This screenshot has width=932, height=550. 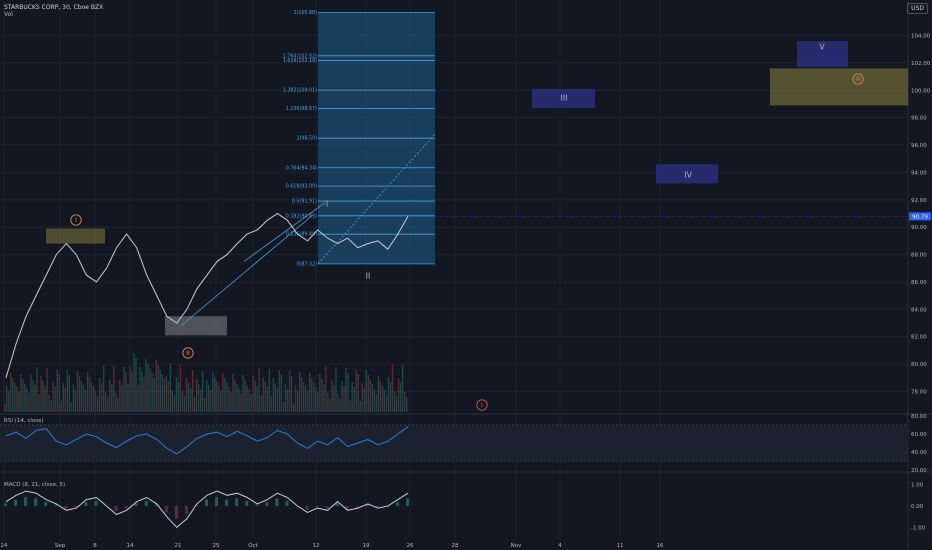 I want to click on x-tick-label: 8, so click(x=95, y=546).